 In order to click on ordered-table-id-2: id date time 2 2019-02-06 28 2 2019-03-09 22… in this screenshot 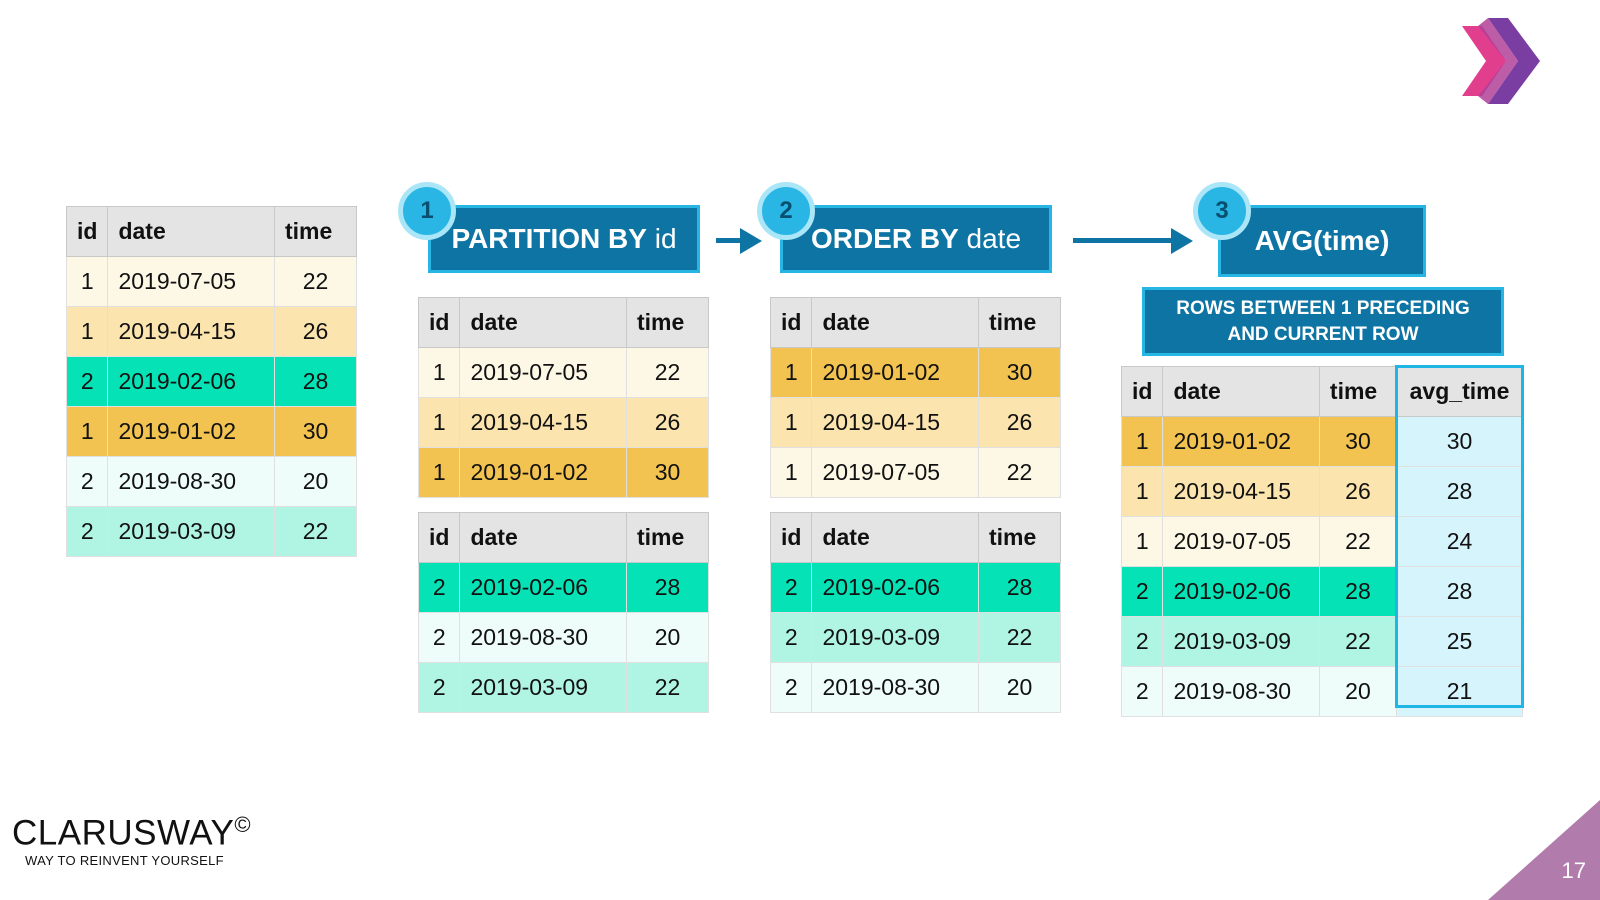, I will do `click(915, 612)`.